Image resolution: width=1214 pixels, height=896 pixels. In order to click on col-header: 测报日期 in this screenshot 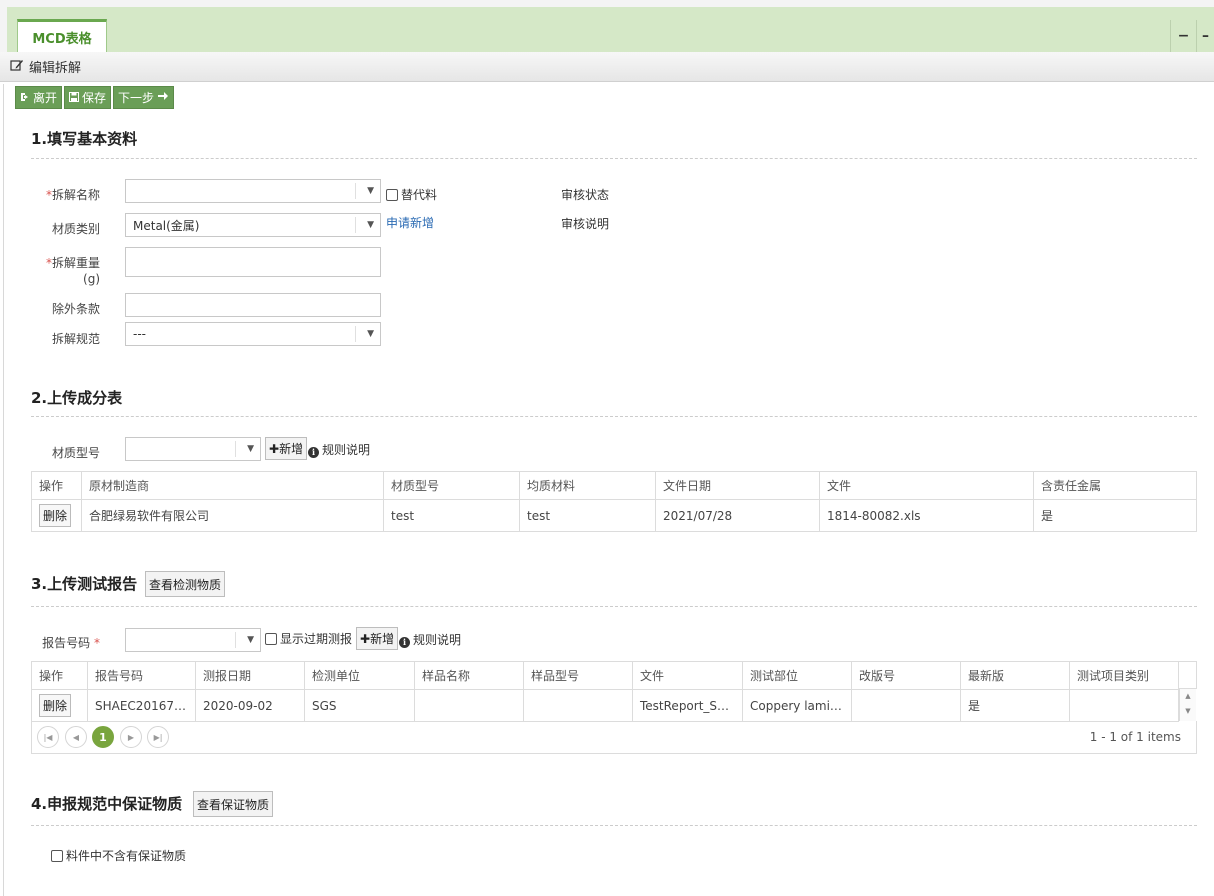, I will do `click(250, 675)`.